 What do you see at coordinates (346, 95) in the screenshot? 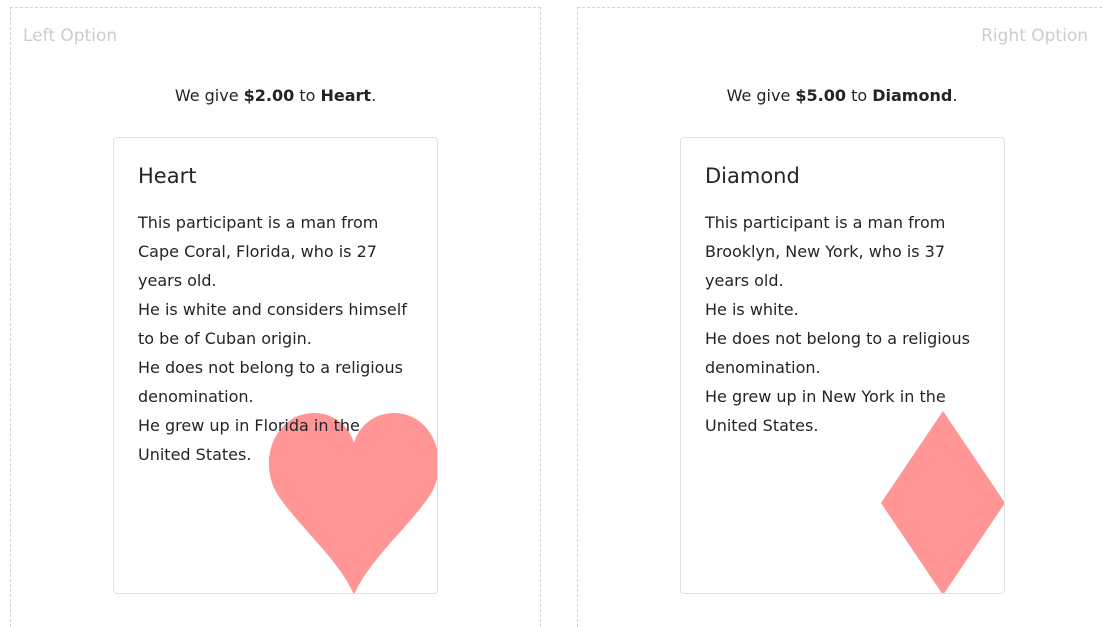
I see `give-recipient: Heart` at bounding box center [346, 95].